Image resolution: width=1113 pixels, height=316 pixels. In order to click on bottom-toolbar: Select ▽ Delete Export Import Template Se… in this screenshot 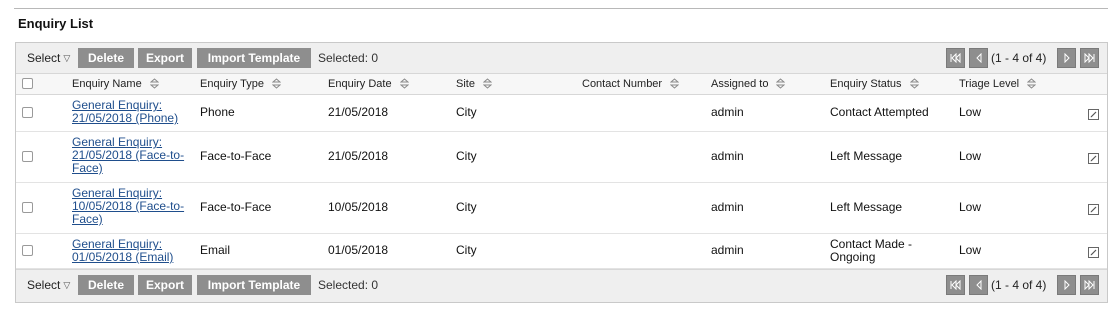, I will do `click(561, 285)`.